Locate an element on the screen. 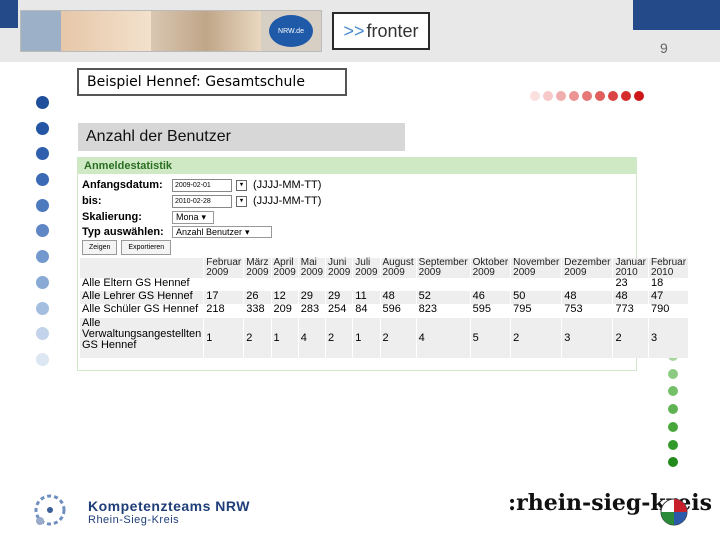 The image size is (720, 540). export-button: Exportieren is located at coordinates (146, 247).